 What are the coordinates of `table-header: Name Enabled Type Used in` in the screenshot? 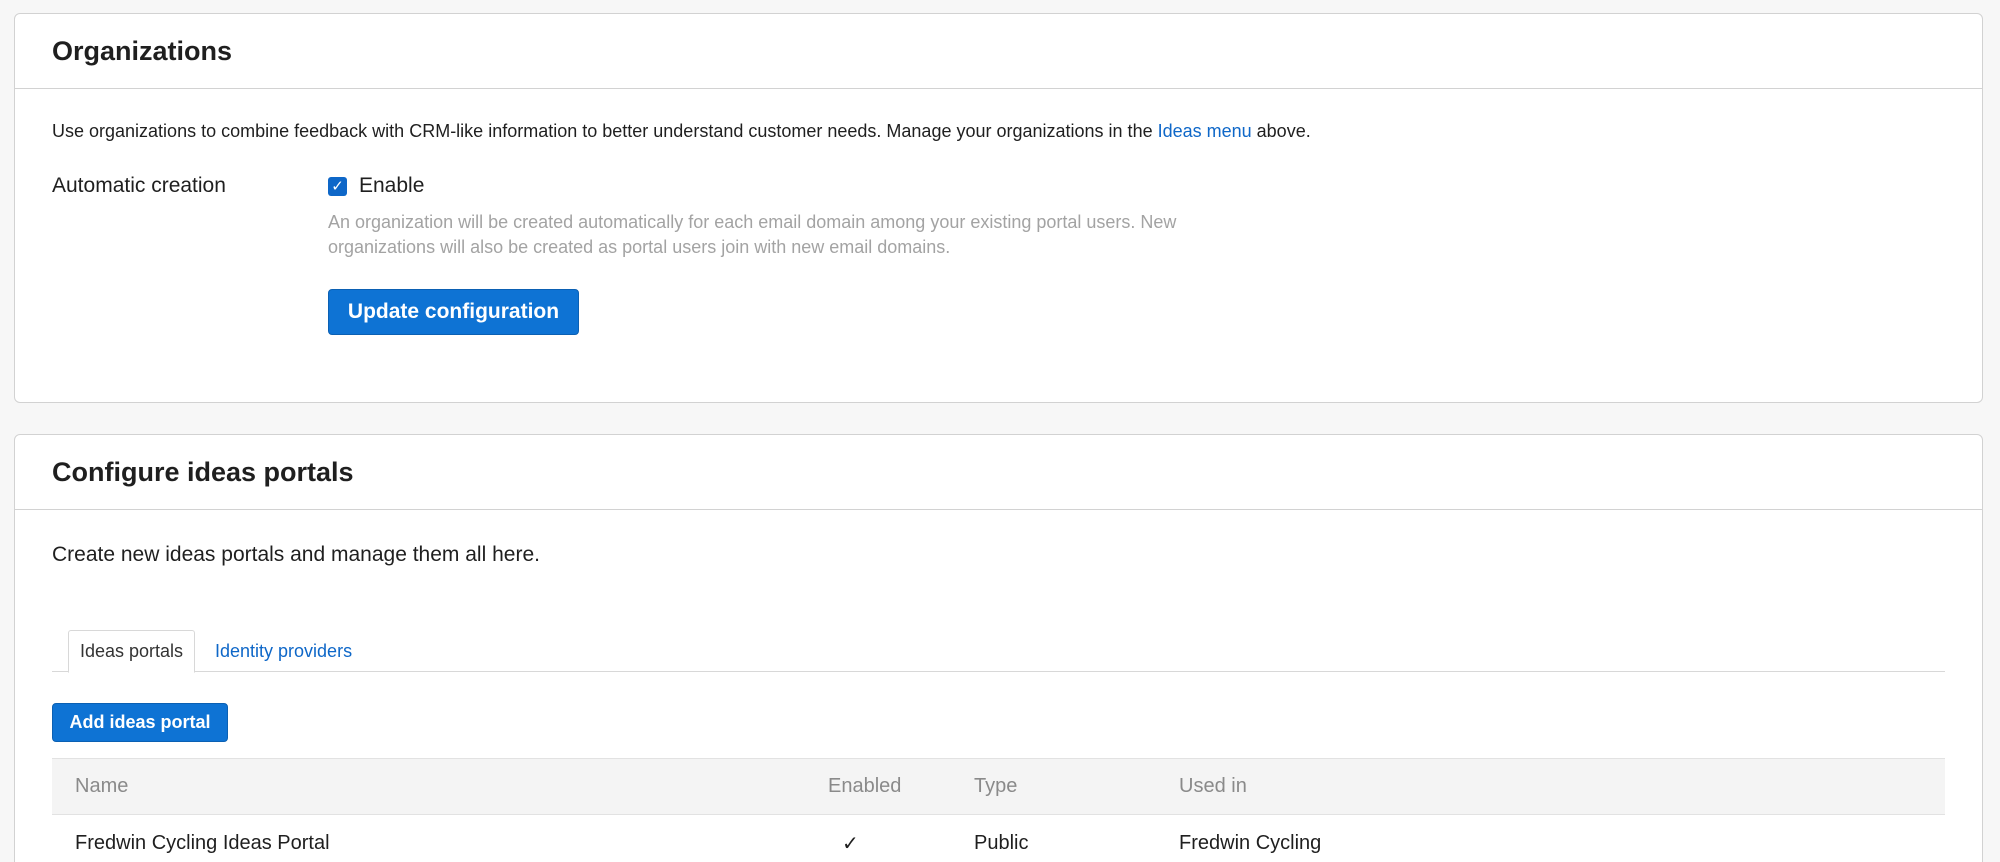 It's located at (998, 786).